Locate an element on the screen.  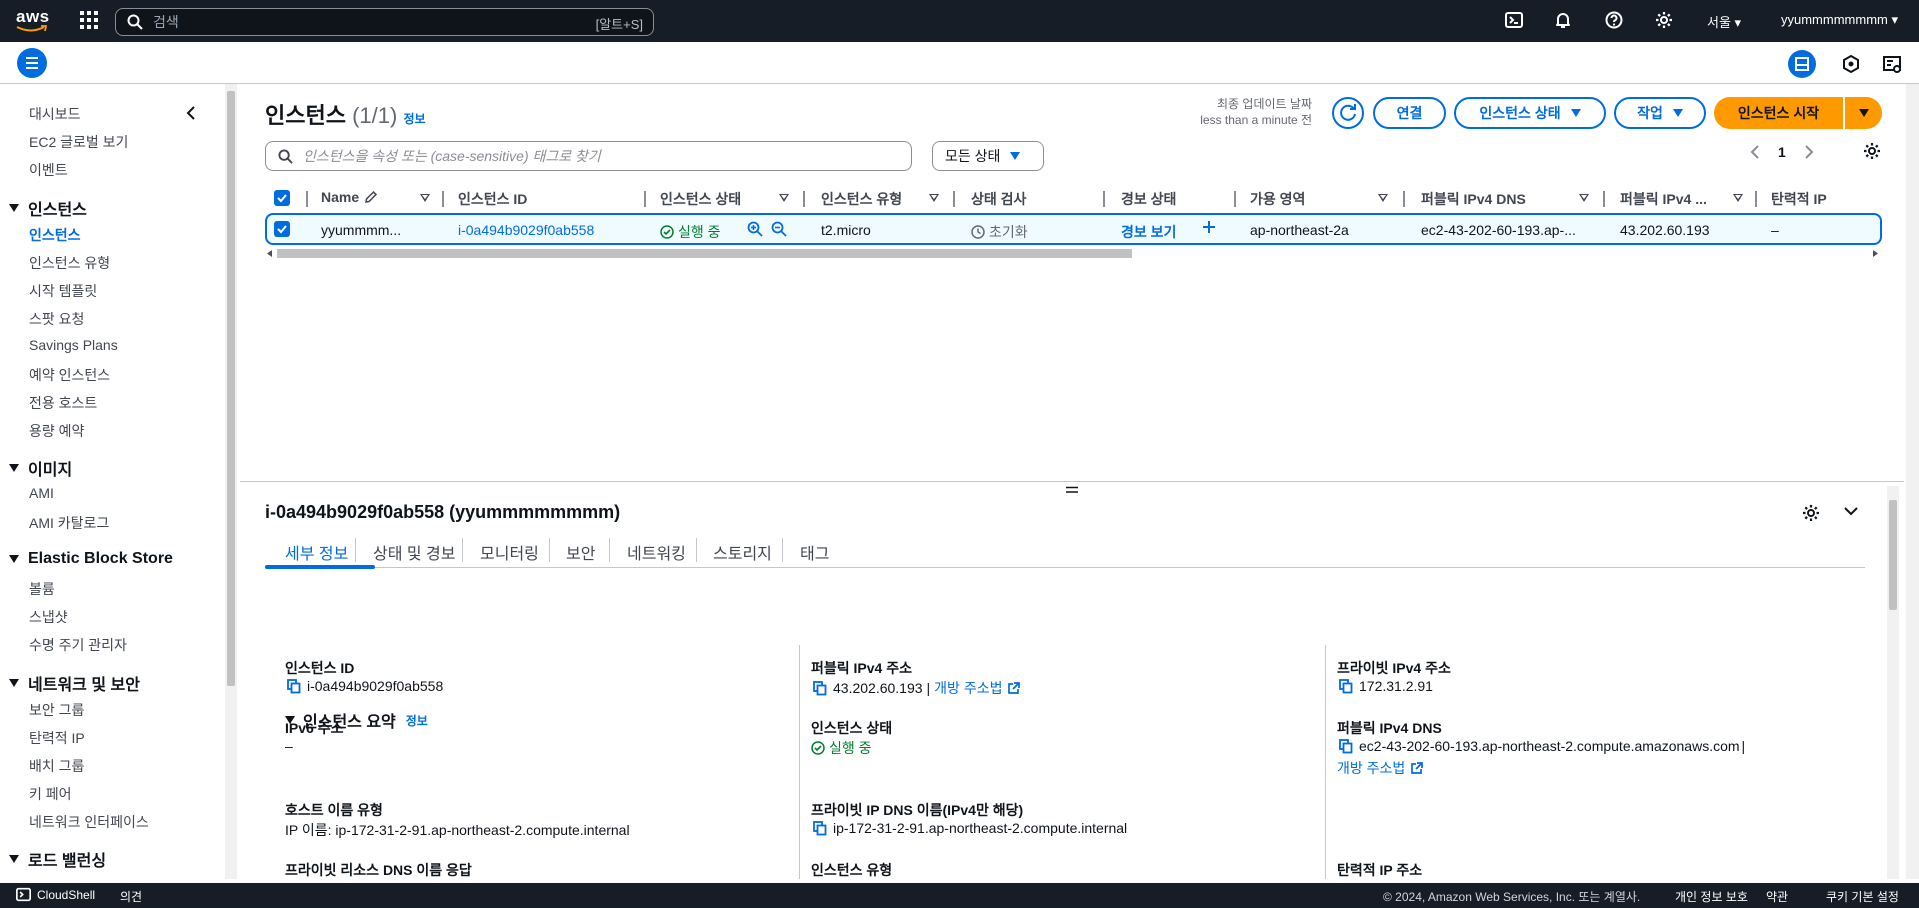
sidebar-item-global-view: EC2 글로벌 보기 is located at coordinates (78, 142).